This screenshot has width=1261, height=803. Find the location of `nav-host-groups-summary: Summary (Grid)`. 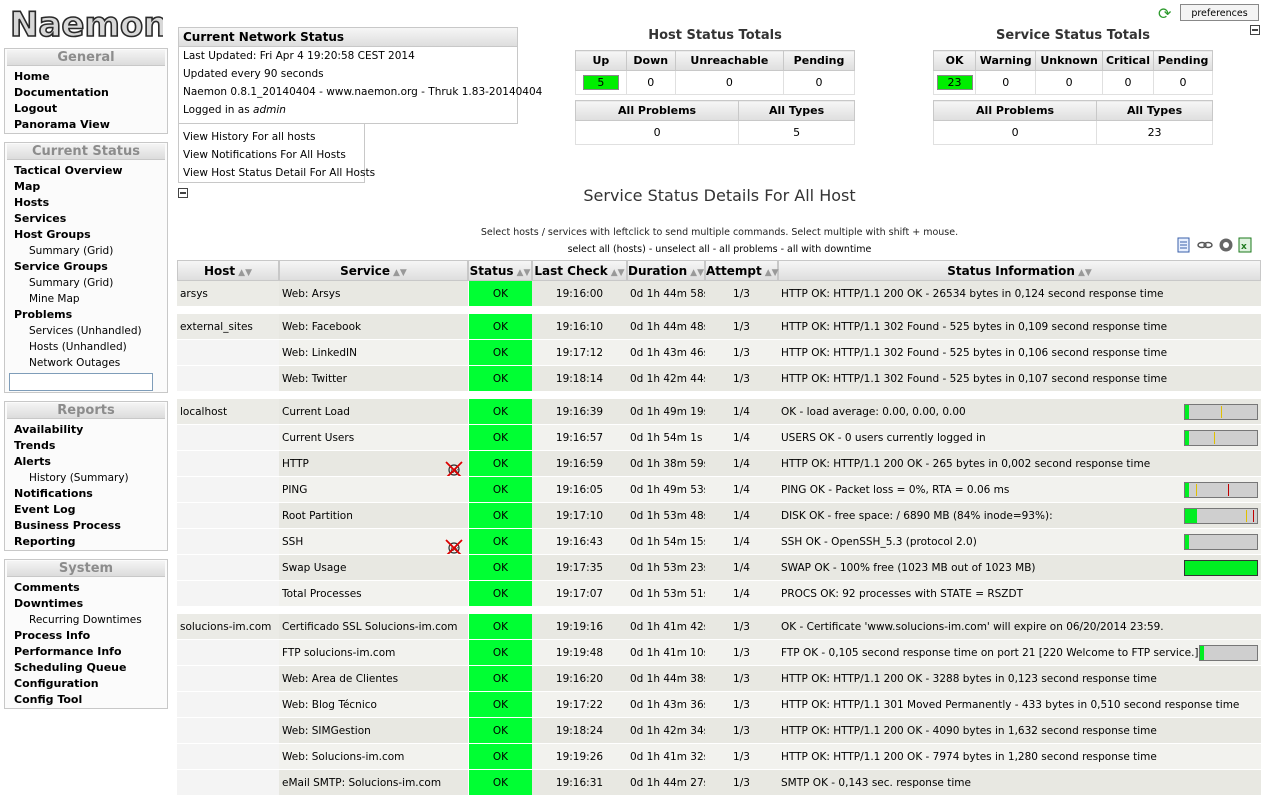

nav-host-groups-summary: Summary (Grid) is located at coordinates (86, 251).